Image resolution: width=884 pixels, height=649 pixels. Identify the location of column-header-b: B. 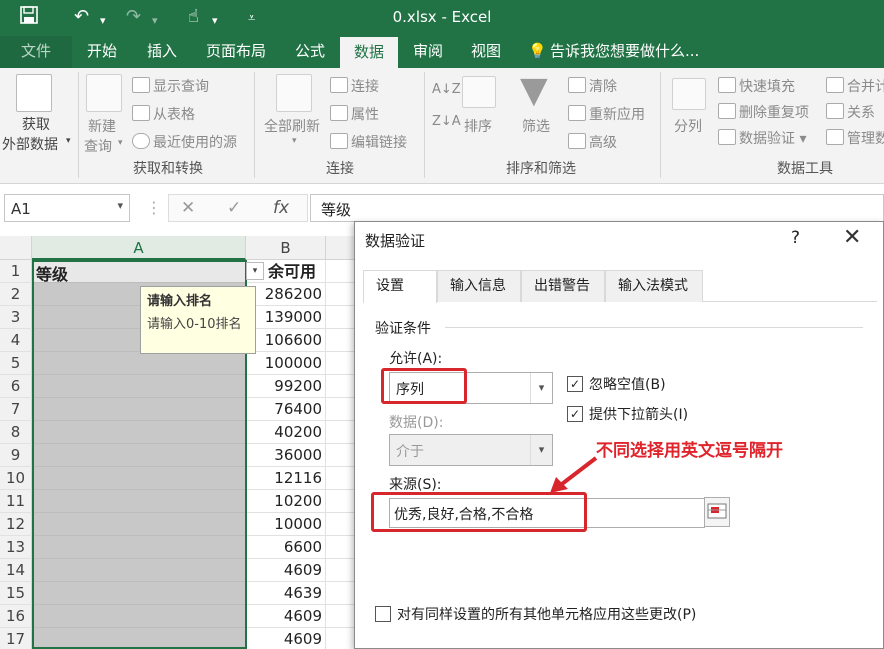
(286, 248).